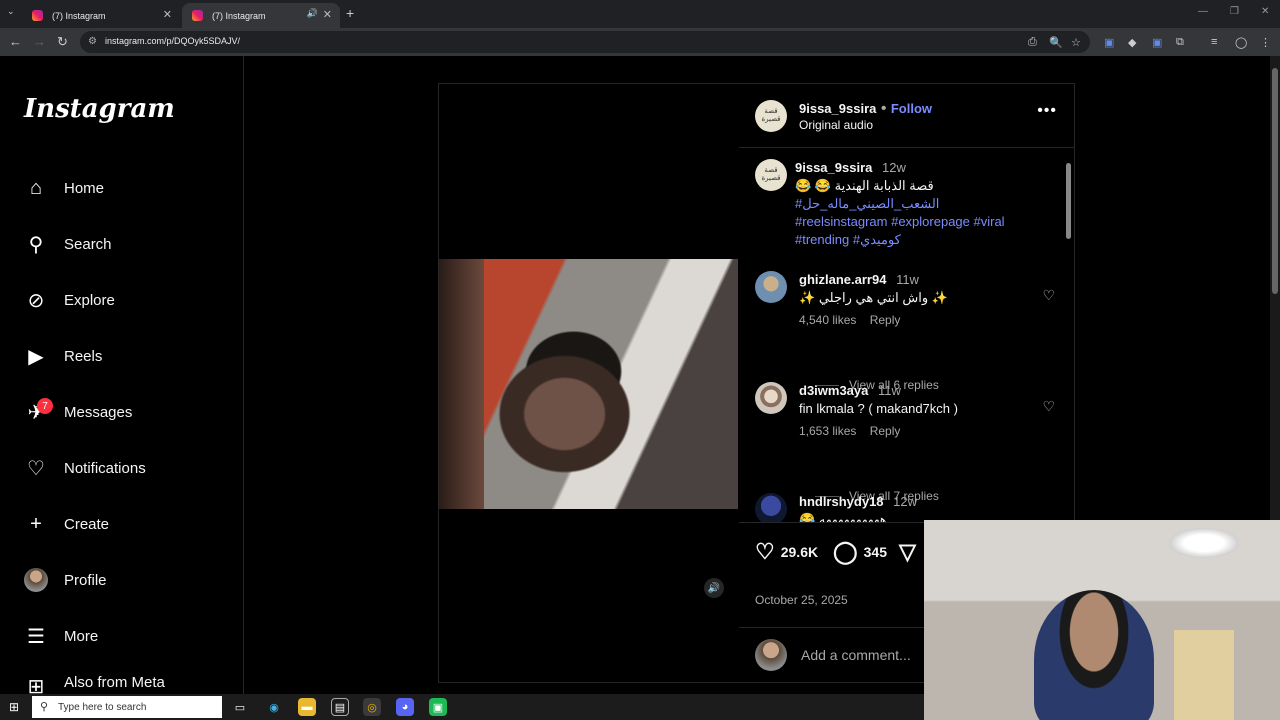 This screenshot has height=720, width=1280. Describe the element at coordinates (99, 109) in the screenshot. I see `instagram-logo: Instagram` at that location.